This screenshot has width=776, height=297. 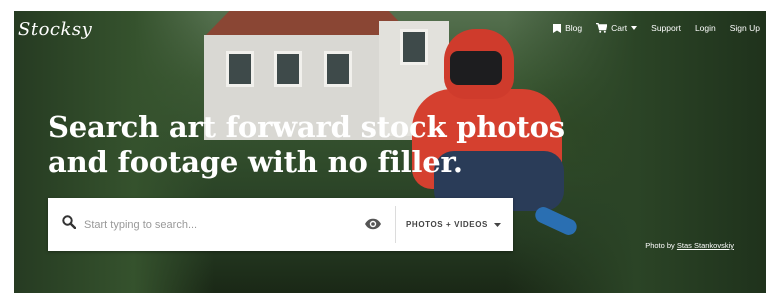 What do you see at coordinates (557, 28) in the screenshot?
I see `bookmark-icon` at bounding box center [557, 28].